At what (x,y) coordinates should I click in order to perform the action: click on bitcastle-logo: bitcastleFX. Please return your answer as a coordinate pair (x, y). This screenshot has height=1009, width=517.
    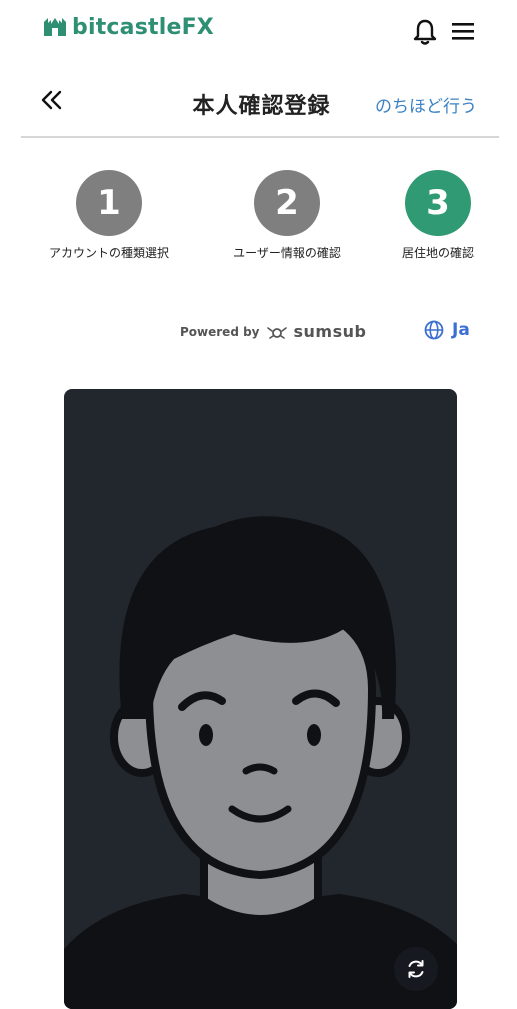
    Looking at the image, I should click on (128, 27).